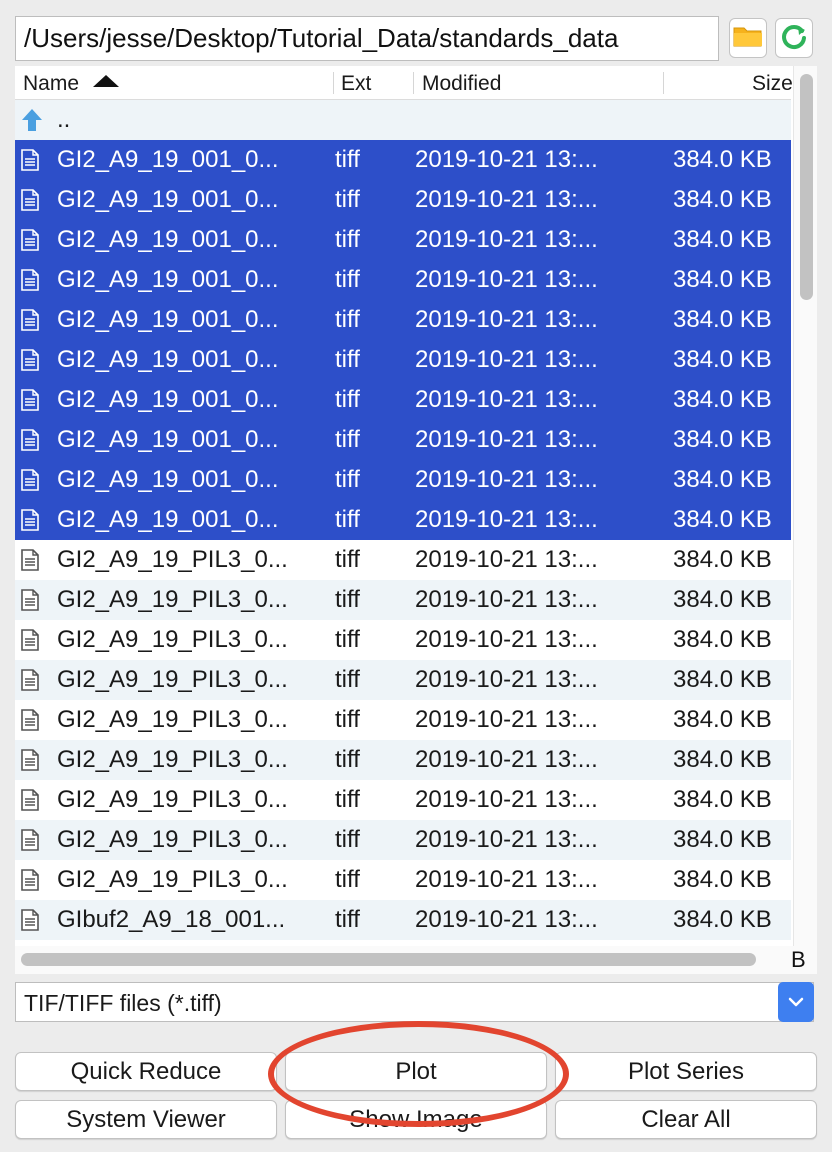 Image resolution: width=832 pixels, height=1152 pixels. Describe the element at coordinates (403, 120) in the screenshot. I see `parent-directory-row: ..` at that location.